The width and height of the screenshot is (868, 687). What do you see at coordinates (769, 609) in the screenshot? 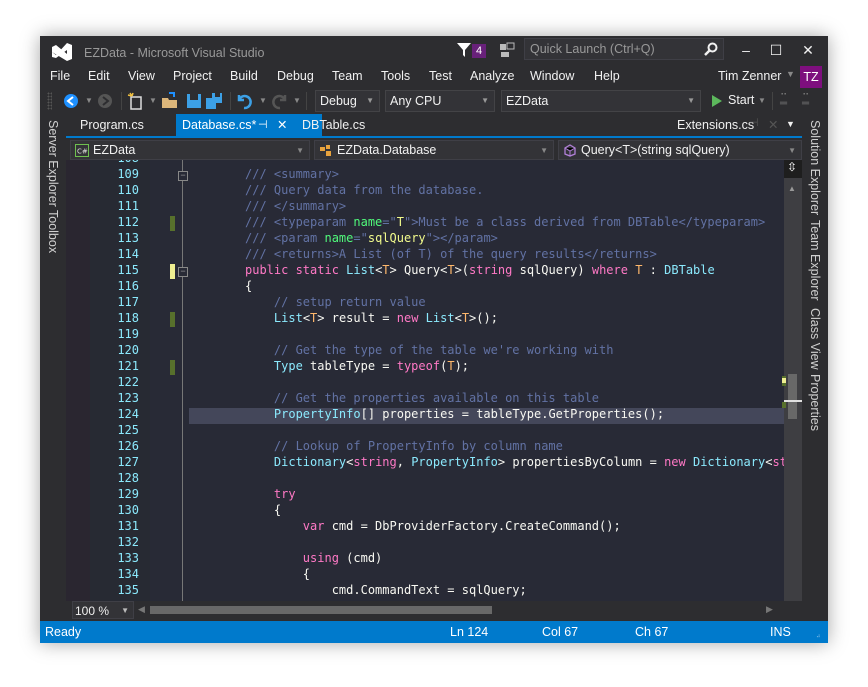
I see `scroll-right-arrow-icon: ▶` at bounding box center [769, 609].